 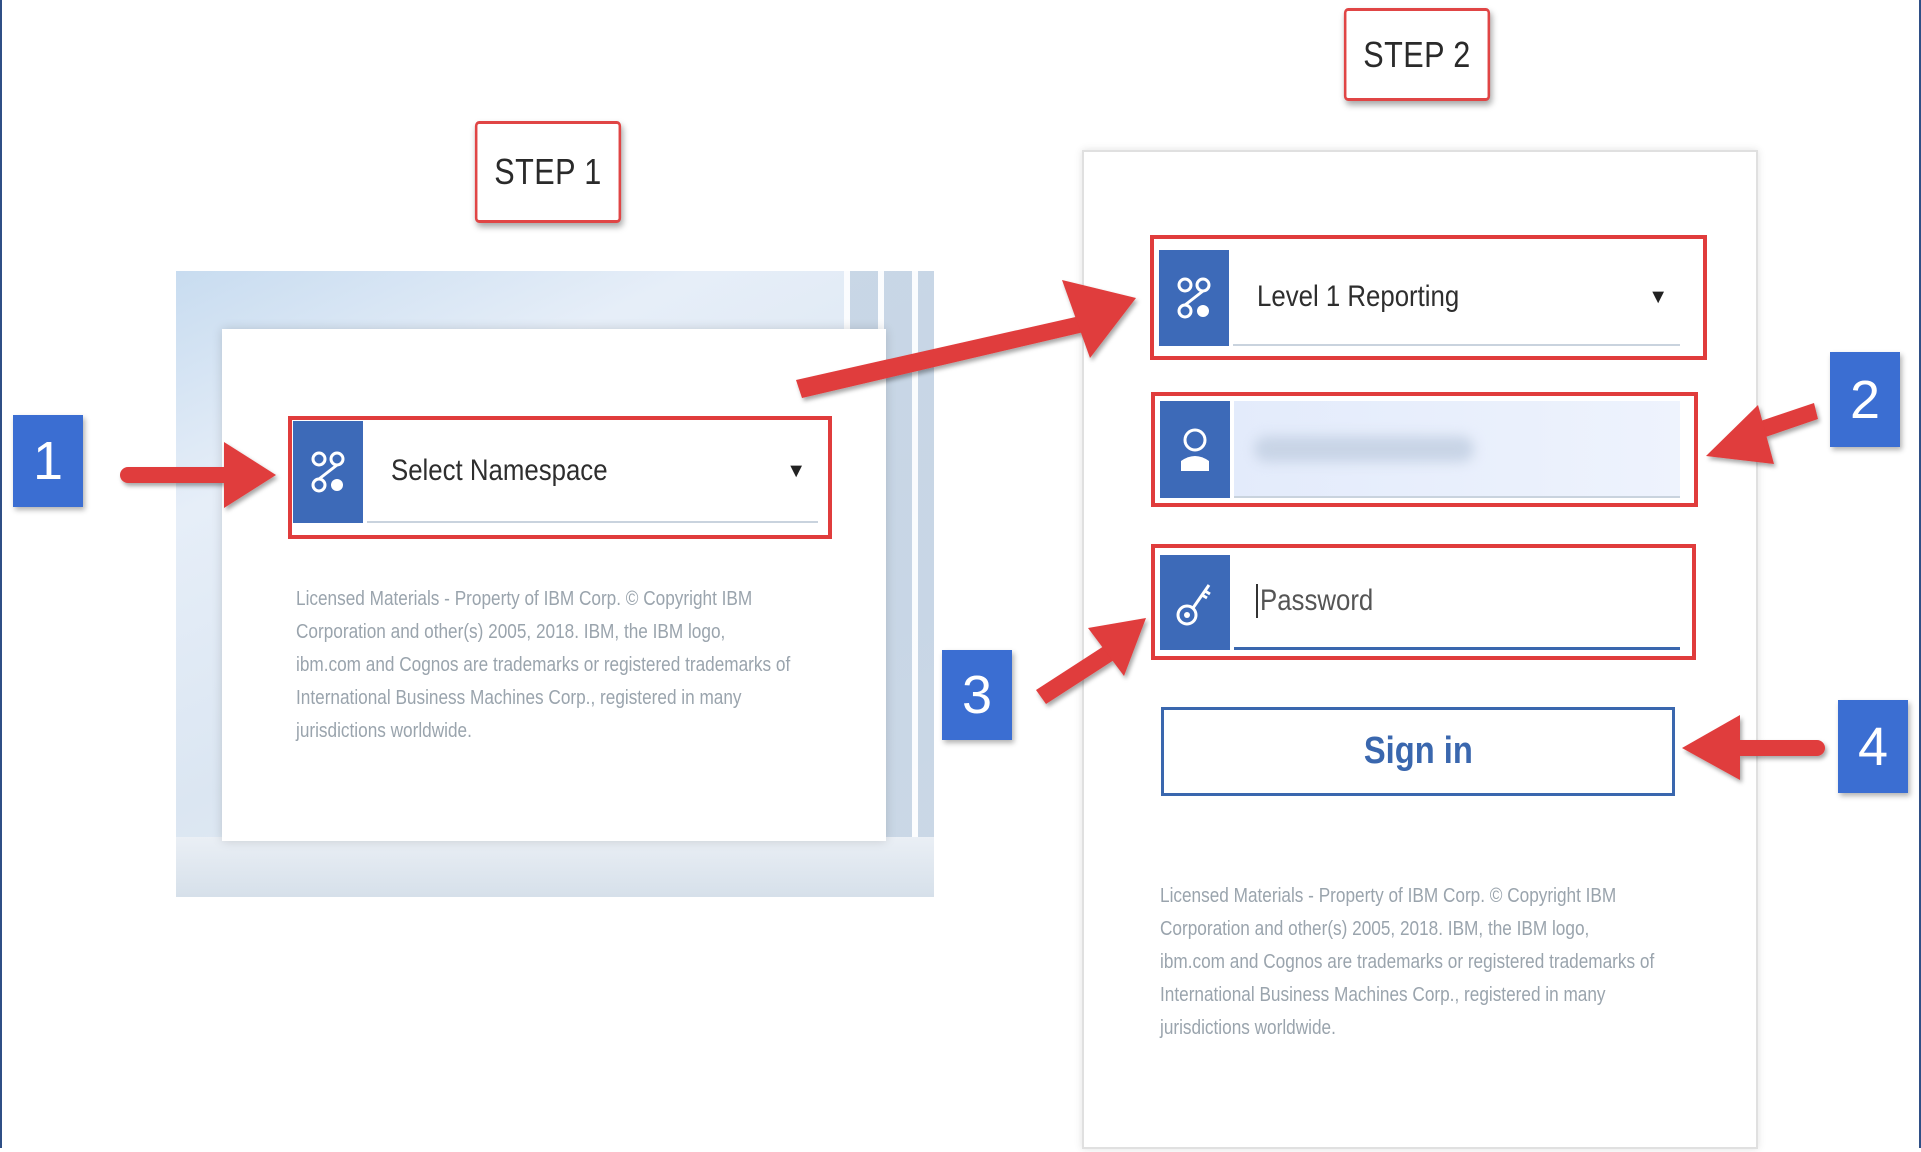 I want to click on arrow-2-icon, so click(x=1762, y=433).